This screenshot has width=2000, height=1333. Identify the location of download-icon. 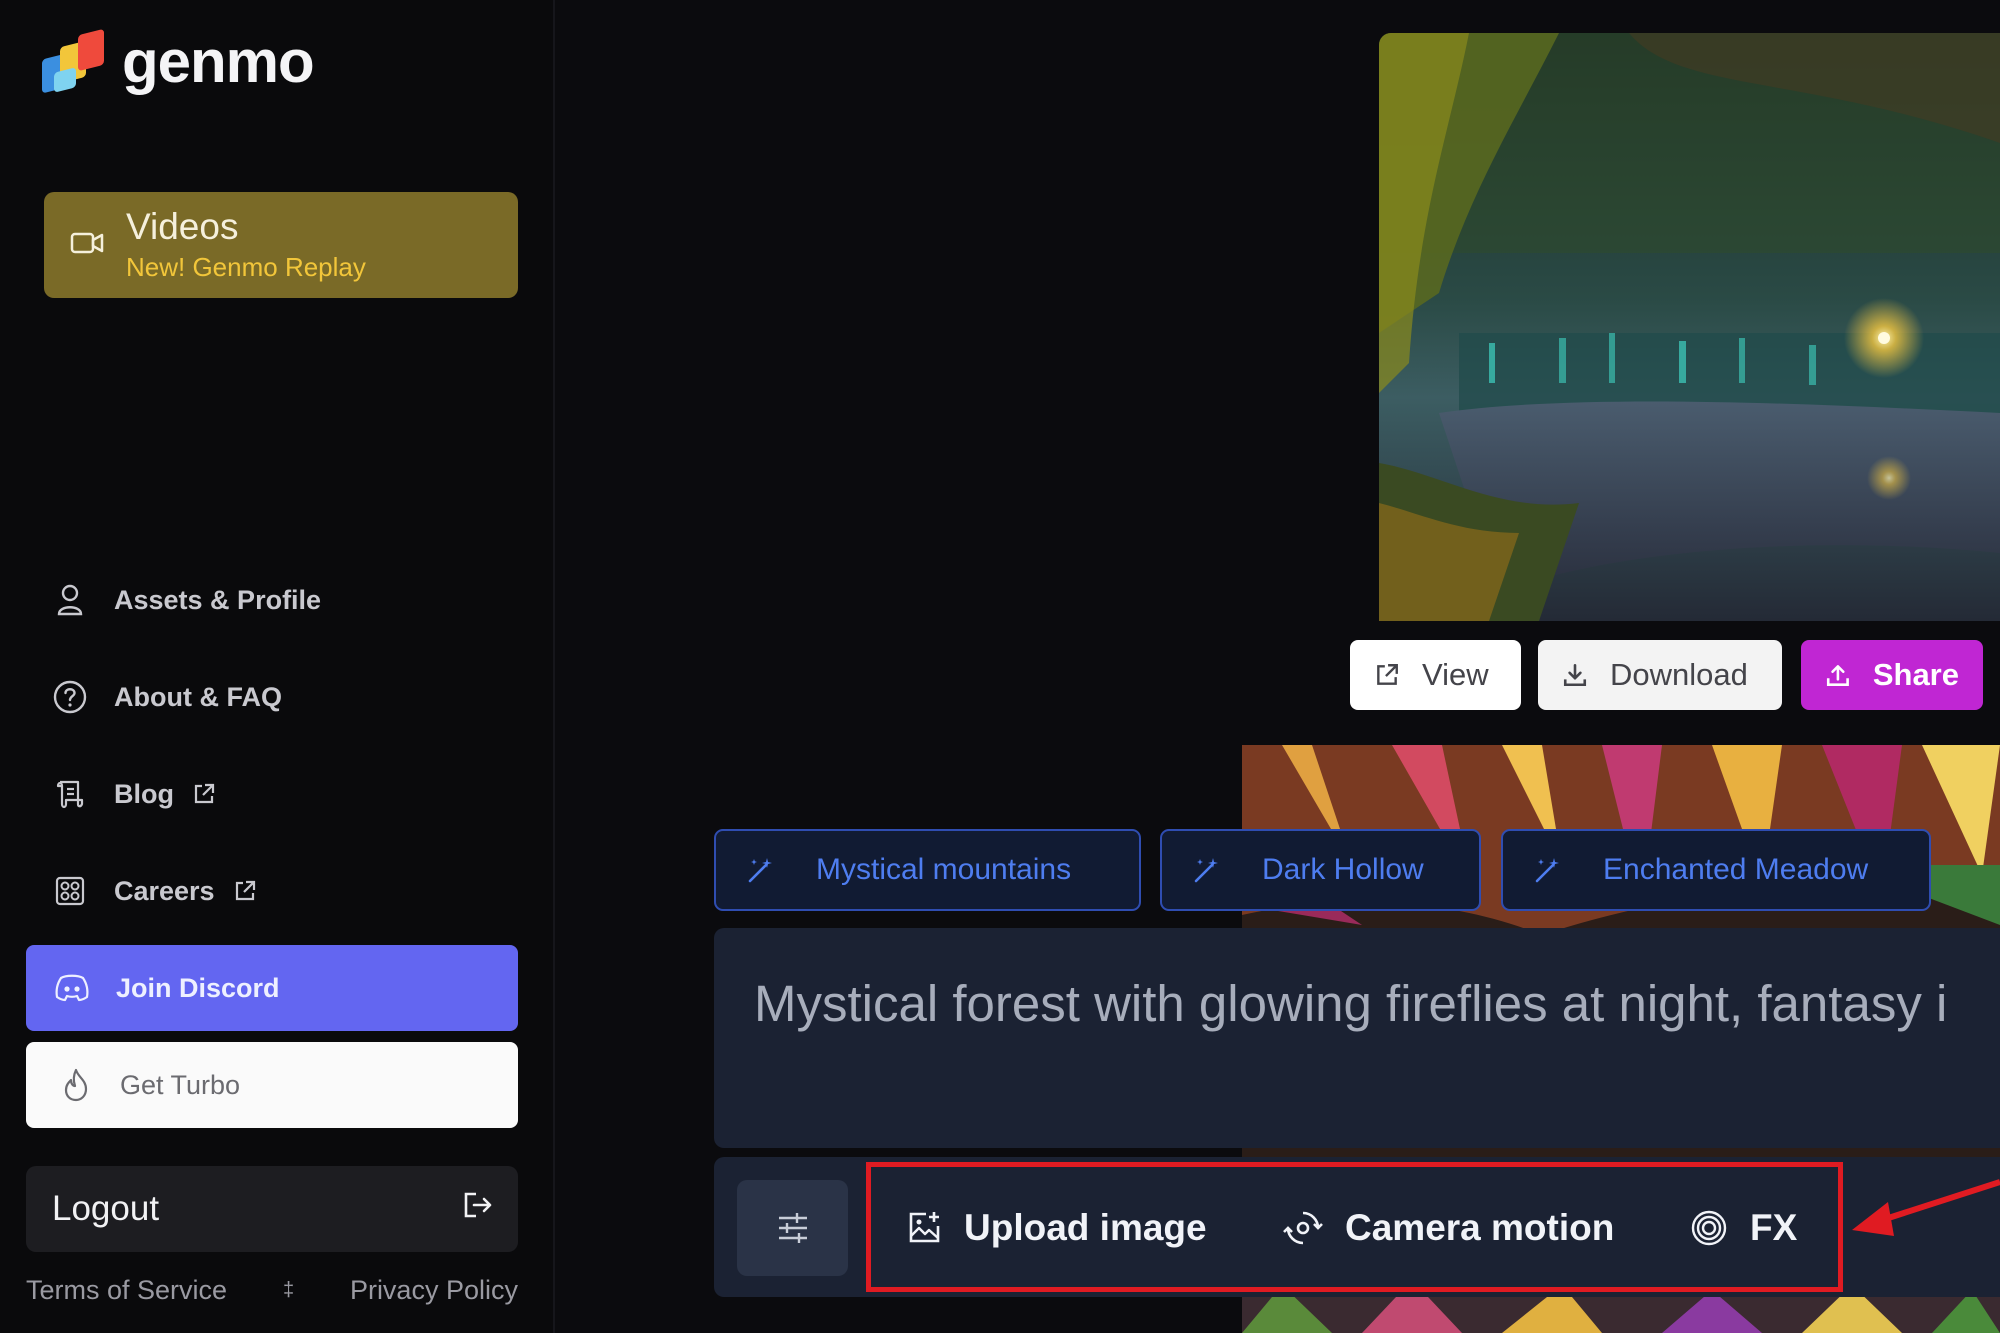
(1575, 675).